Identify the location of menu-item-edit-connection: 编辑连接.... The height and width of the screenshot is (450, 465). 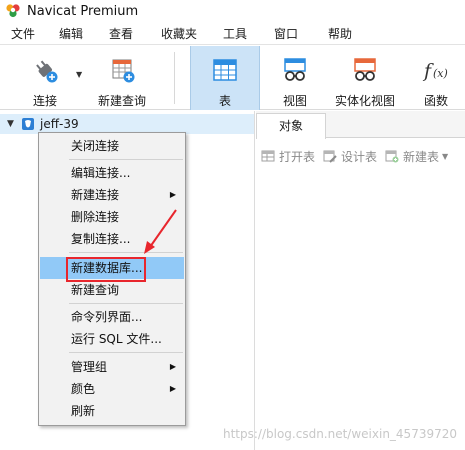
(112, 173).